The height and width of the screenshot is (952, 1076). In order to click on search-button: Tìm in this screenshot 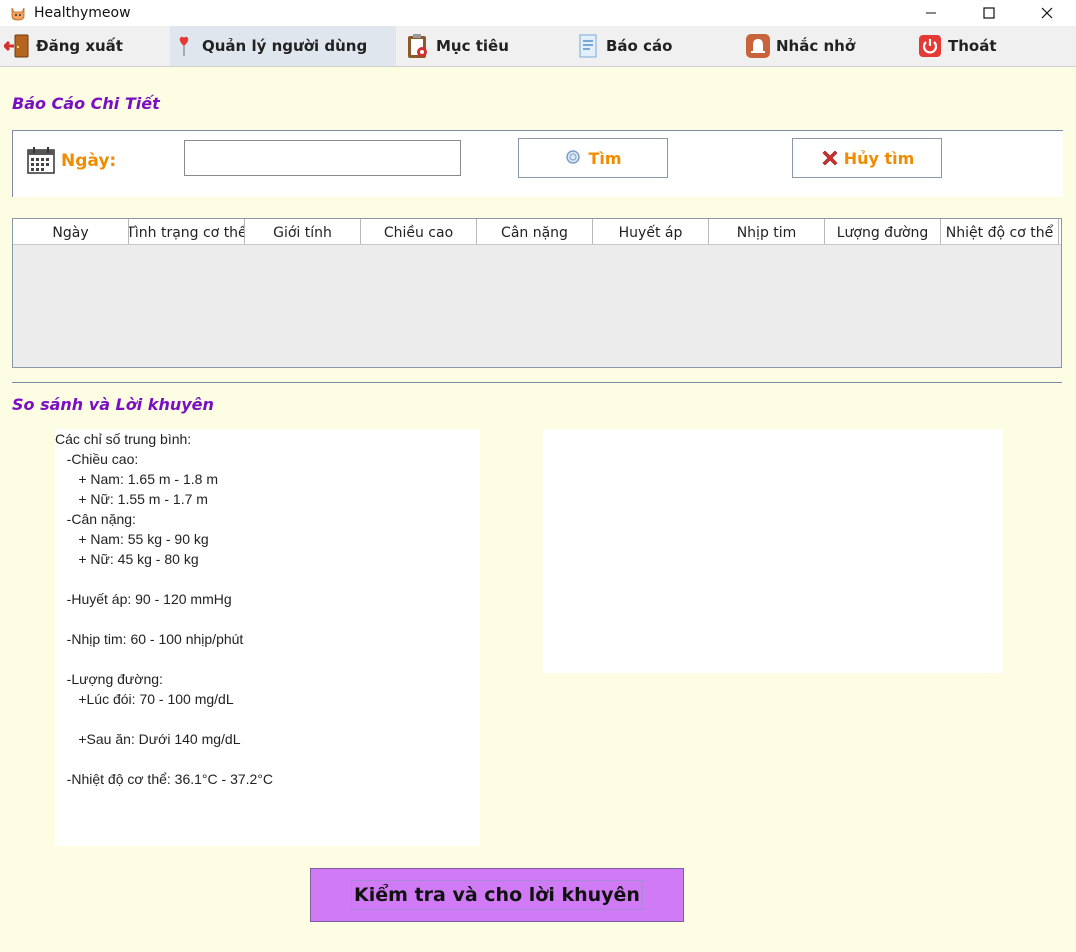, I will do `click(593, 158)`.